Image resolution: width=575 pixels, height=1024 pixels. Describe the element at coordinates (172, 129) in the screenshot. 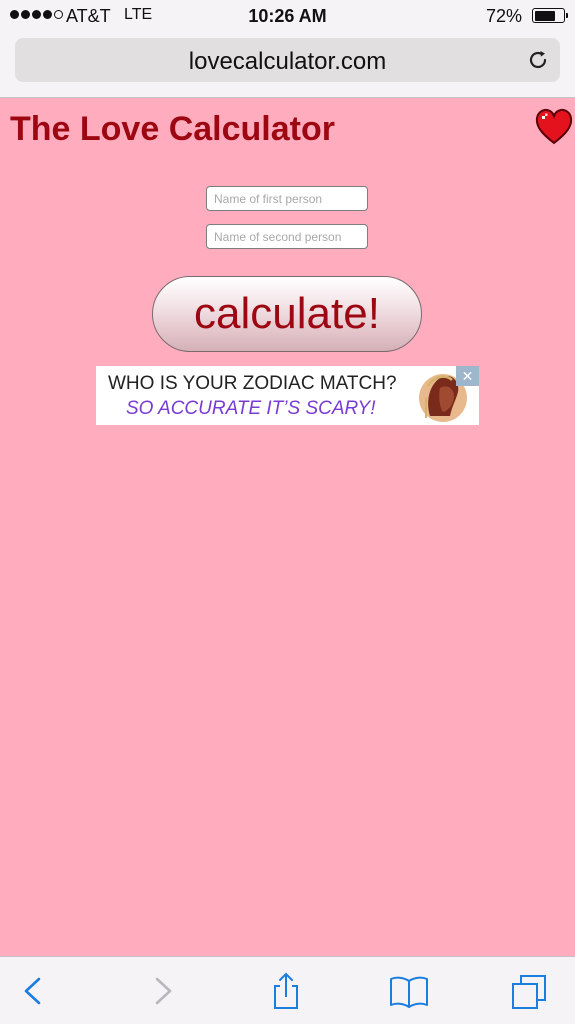

I see `page-title: The Love Calculator` at that location.